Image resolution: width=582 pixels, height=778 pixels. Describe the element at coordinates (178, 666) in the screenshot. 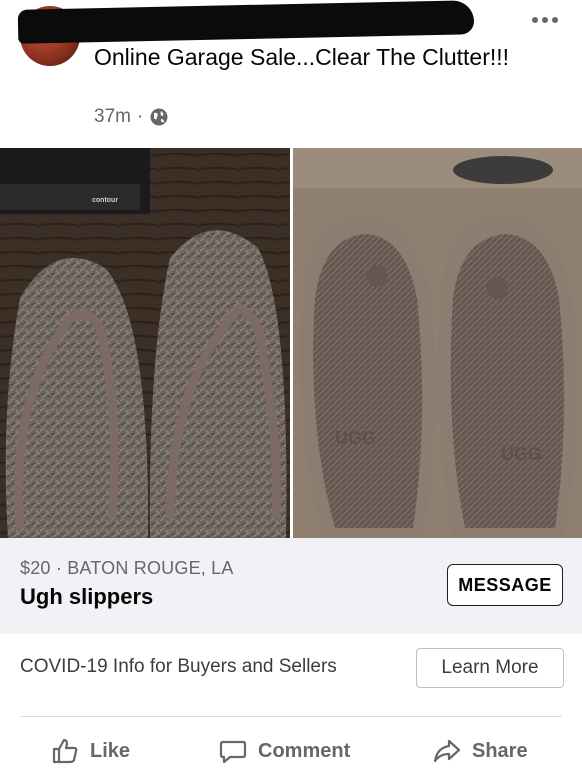

I see `covid-info-text: COVID-19 Info for Buyers and Sellers` at that location.